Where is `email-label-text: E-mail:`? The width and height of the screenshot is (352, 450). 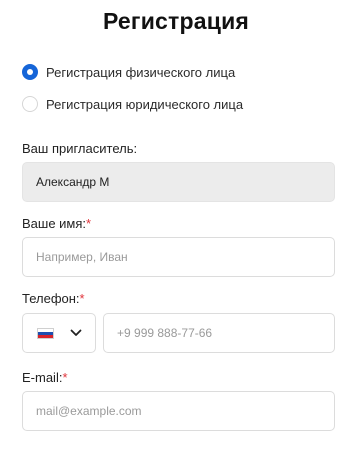
email-label-text: E-mail: is located at coordinates (42, 377).